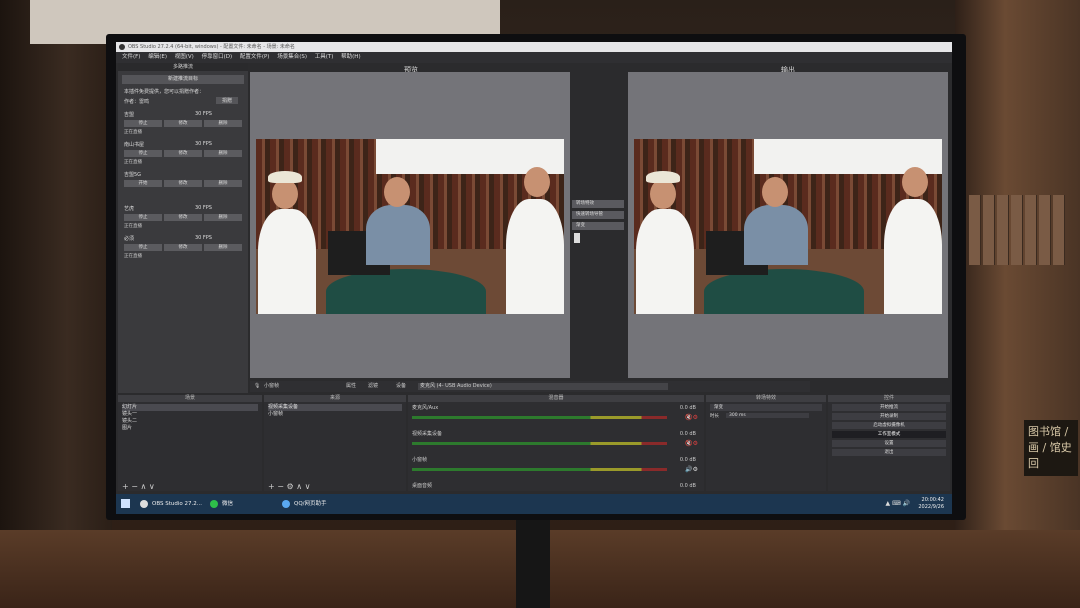  What do you see at coordinates (788, 225) in the screenshot?
I see `program-panel` at bounding box center [788, 225].